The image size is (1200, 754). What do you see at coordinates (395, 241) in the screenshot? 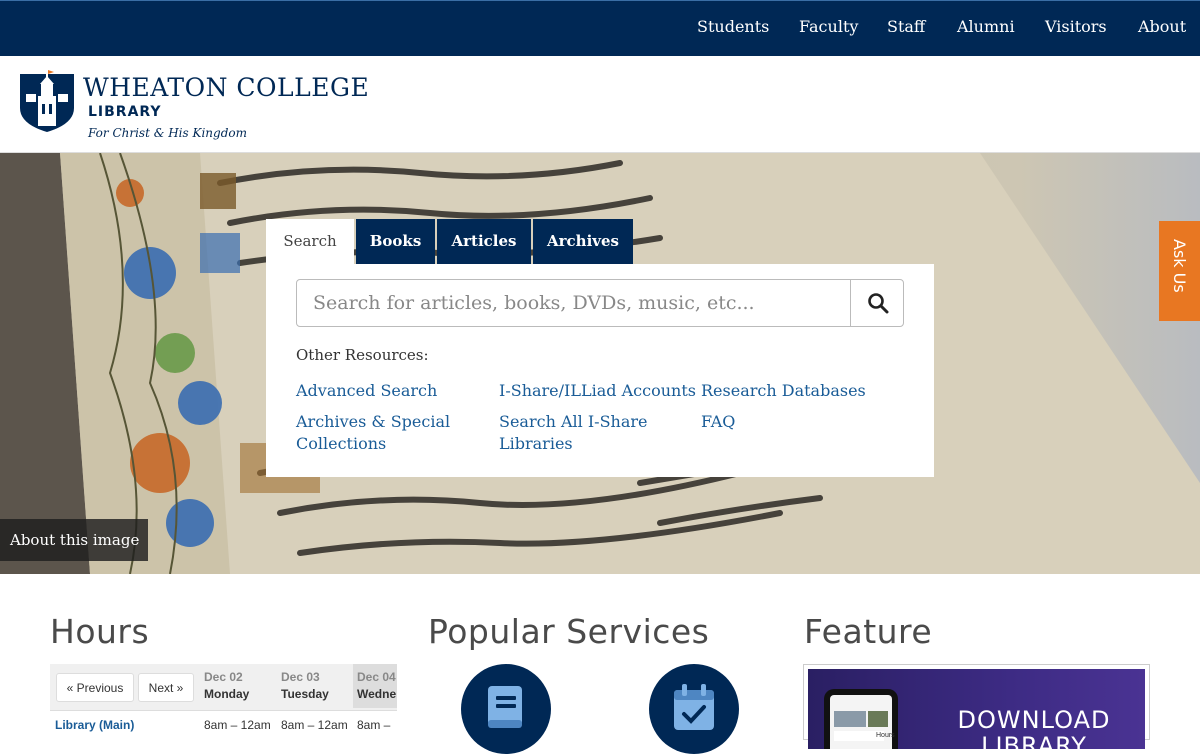
I see `tab-books: Books` at bounding box center [395, 241].